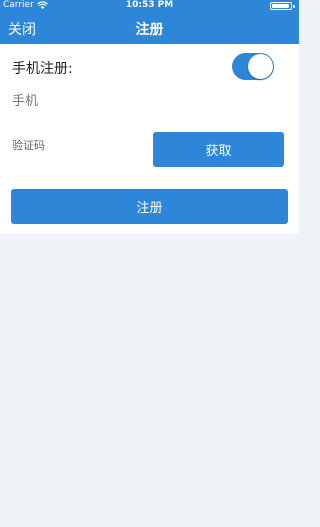 Image resolution: width=320 pixels, height=527 pixels. What do you see at coordinates (260, 66) in the screenshot?
I see `toggle-knob` at bounding box center [260, 66].